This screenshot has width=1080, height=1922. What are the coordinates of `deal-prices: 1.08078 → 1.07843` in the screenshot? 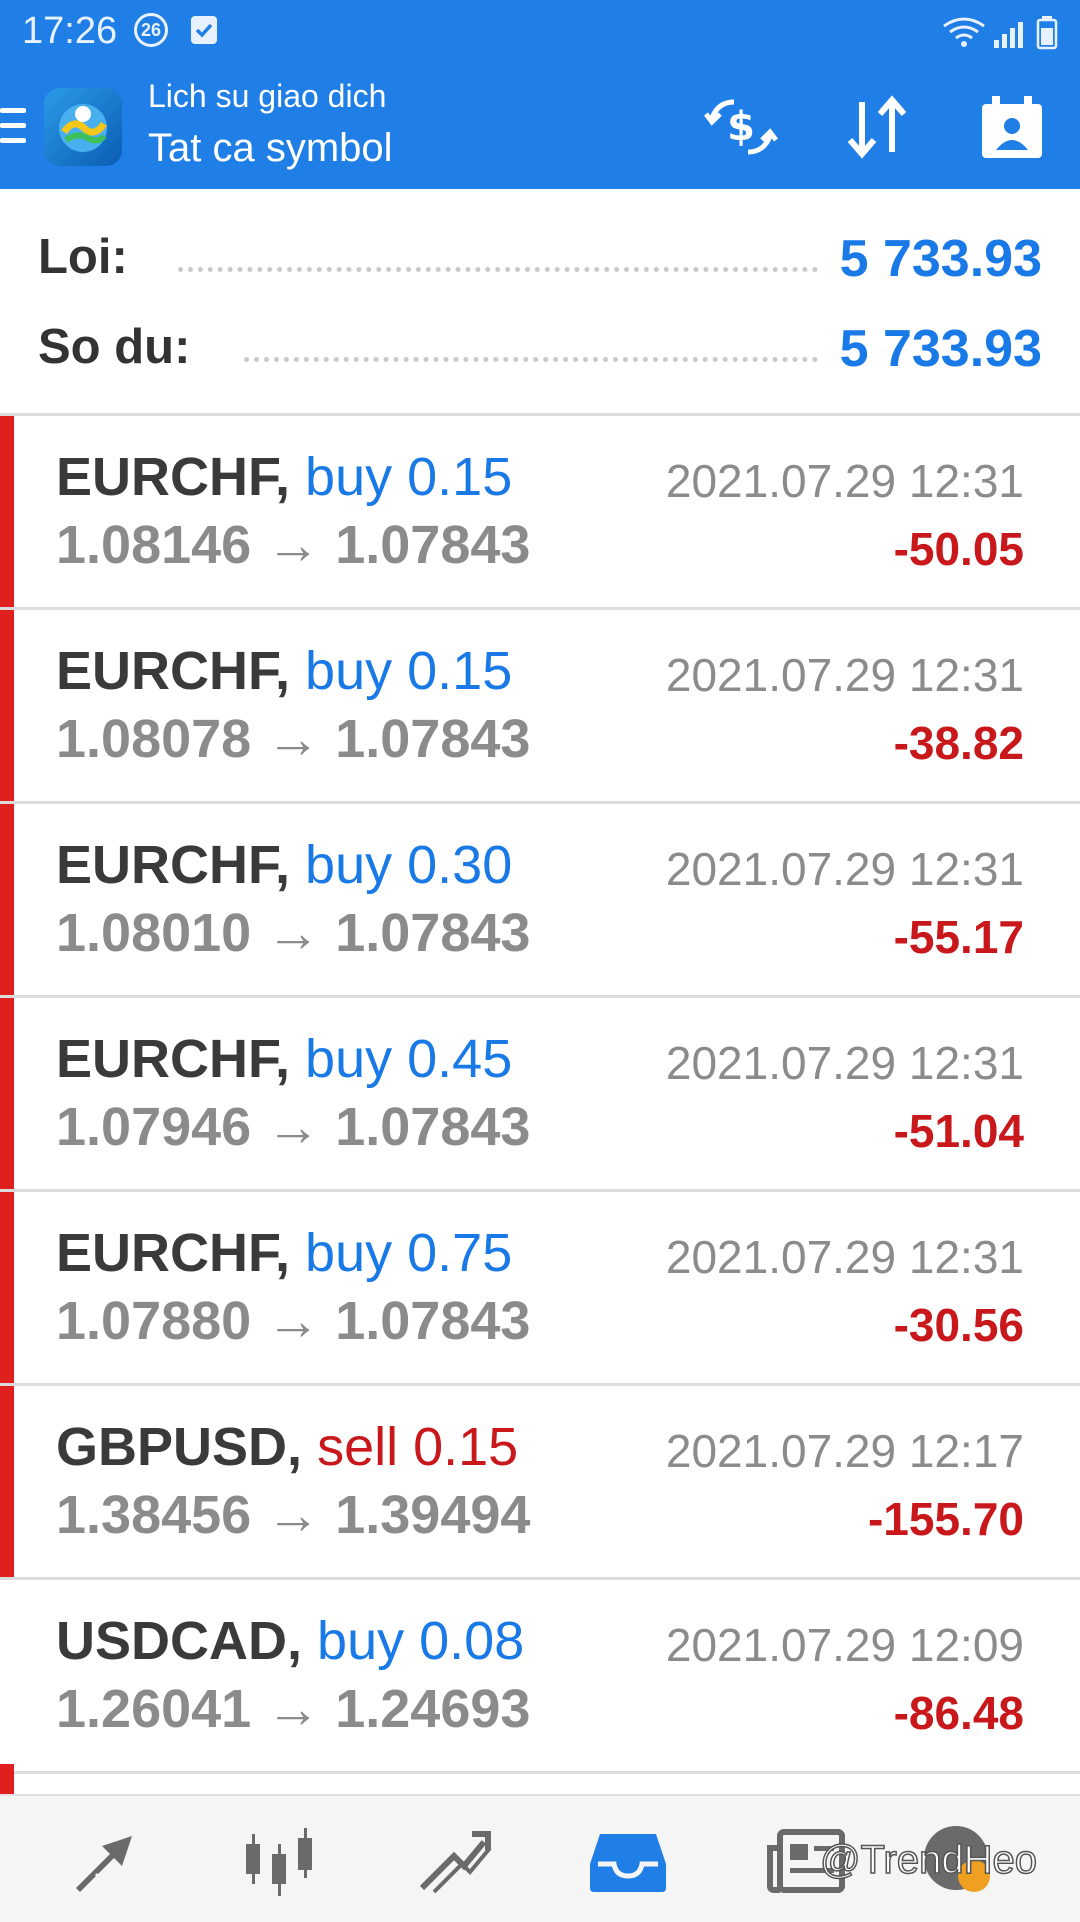 It's located at (293, 739).